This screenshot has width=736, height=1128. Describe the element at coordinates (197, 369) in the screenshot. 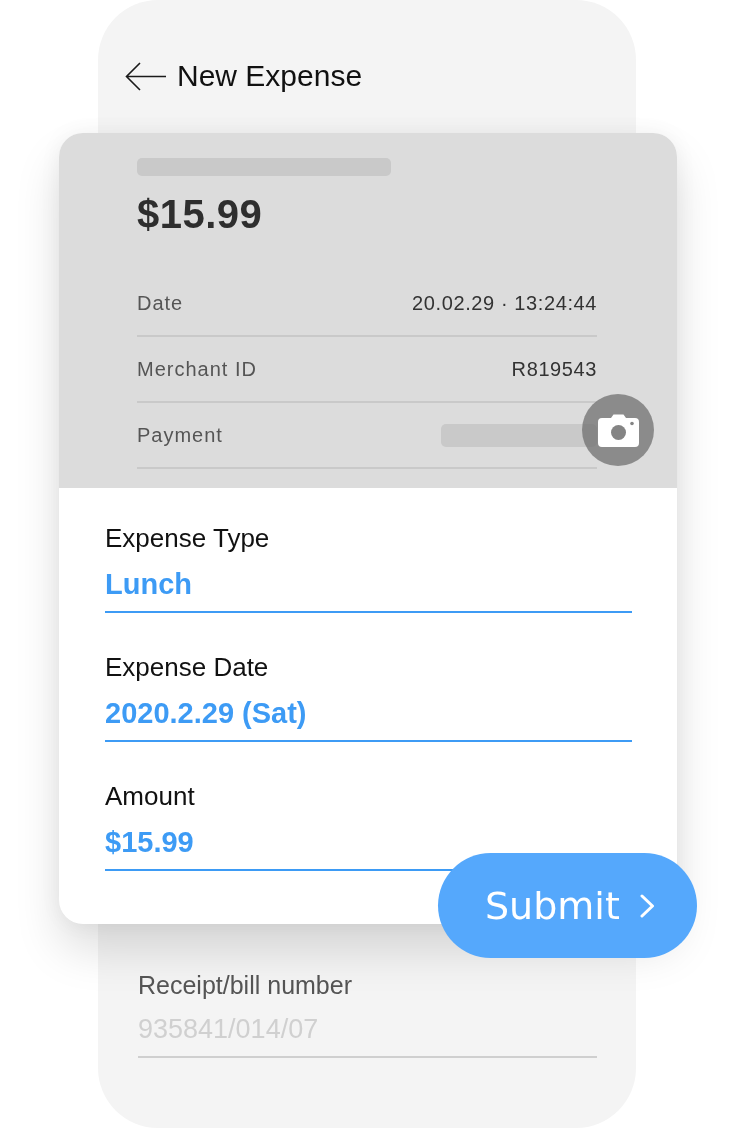

I see `detail-label: Merchant ID` at that location.